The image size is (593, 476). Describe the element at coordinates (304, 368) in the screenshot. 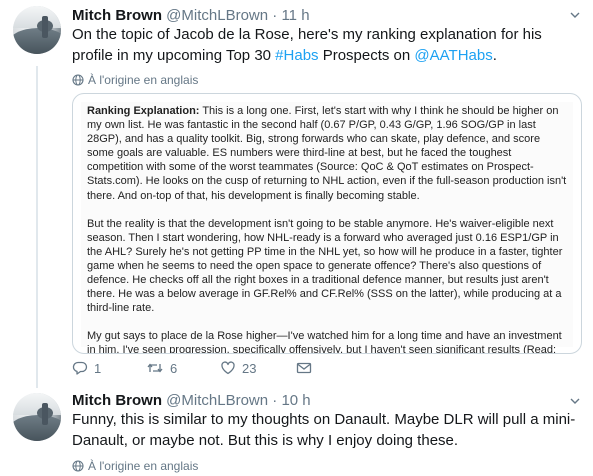

I see `direct-message-icon` at that location.